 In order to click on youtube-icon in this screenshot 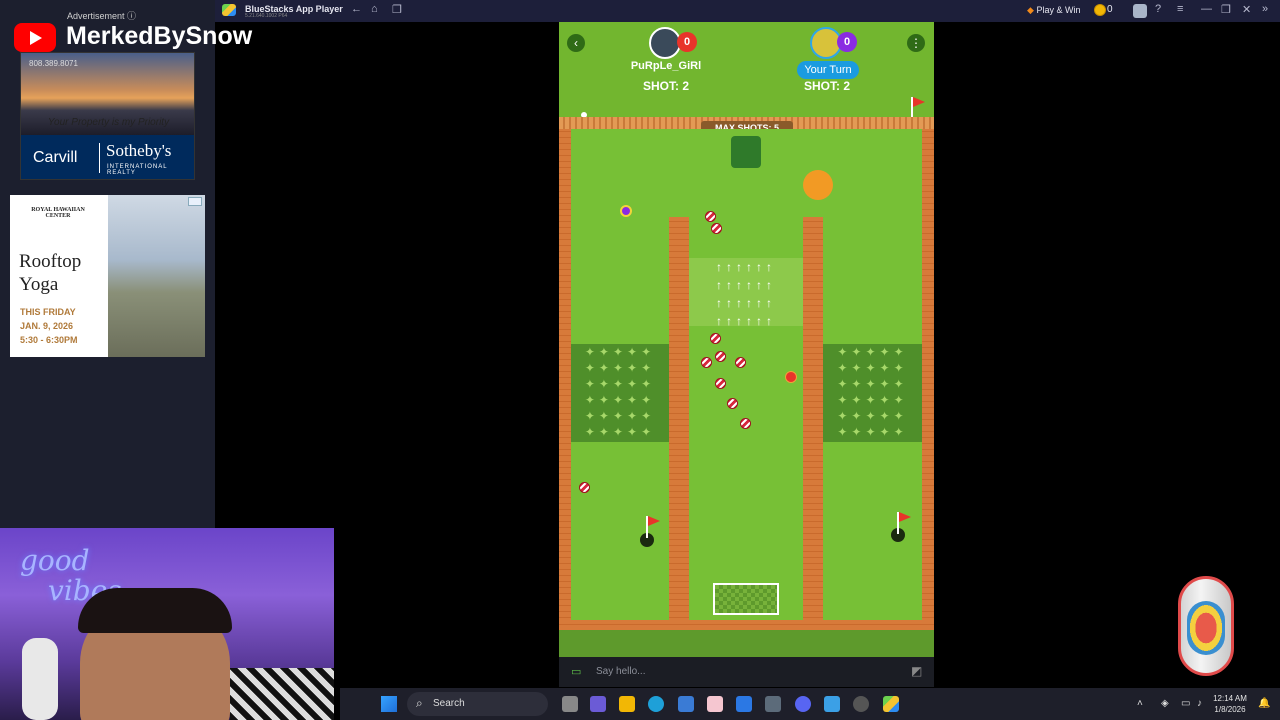, I will do `click(35, 37)`.